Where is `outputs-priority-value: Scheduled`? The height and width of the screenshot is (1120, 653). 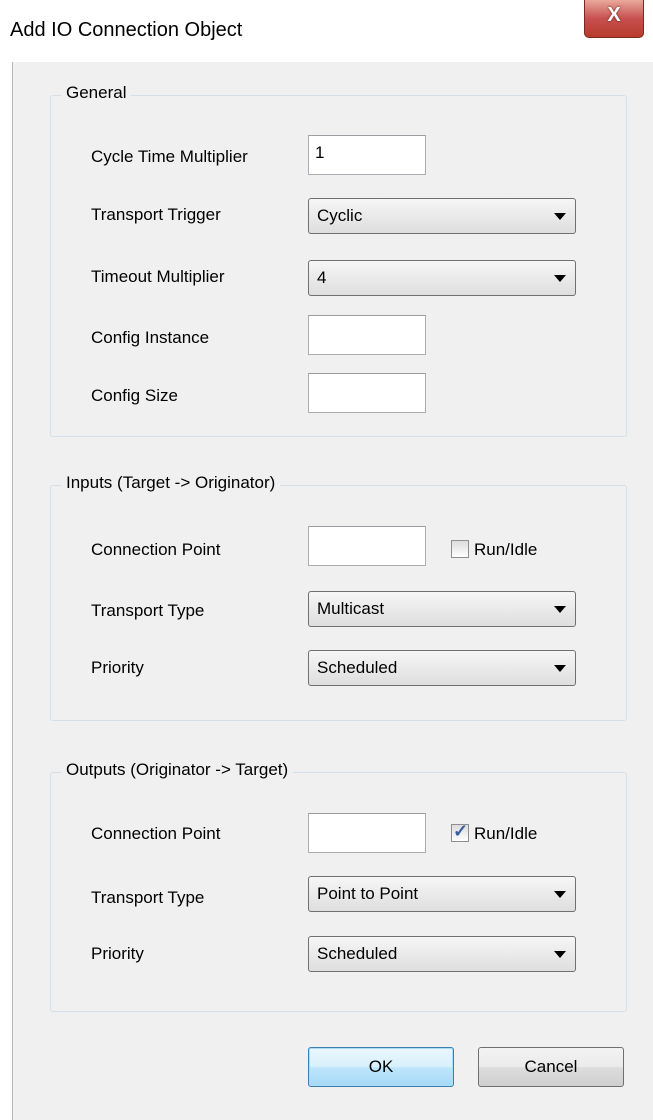
outputs-priority-value: Scheduled is located at coordinates (357, 953).